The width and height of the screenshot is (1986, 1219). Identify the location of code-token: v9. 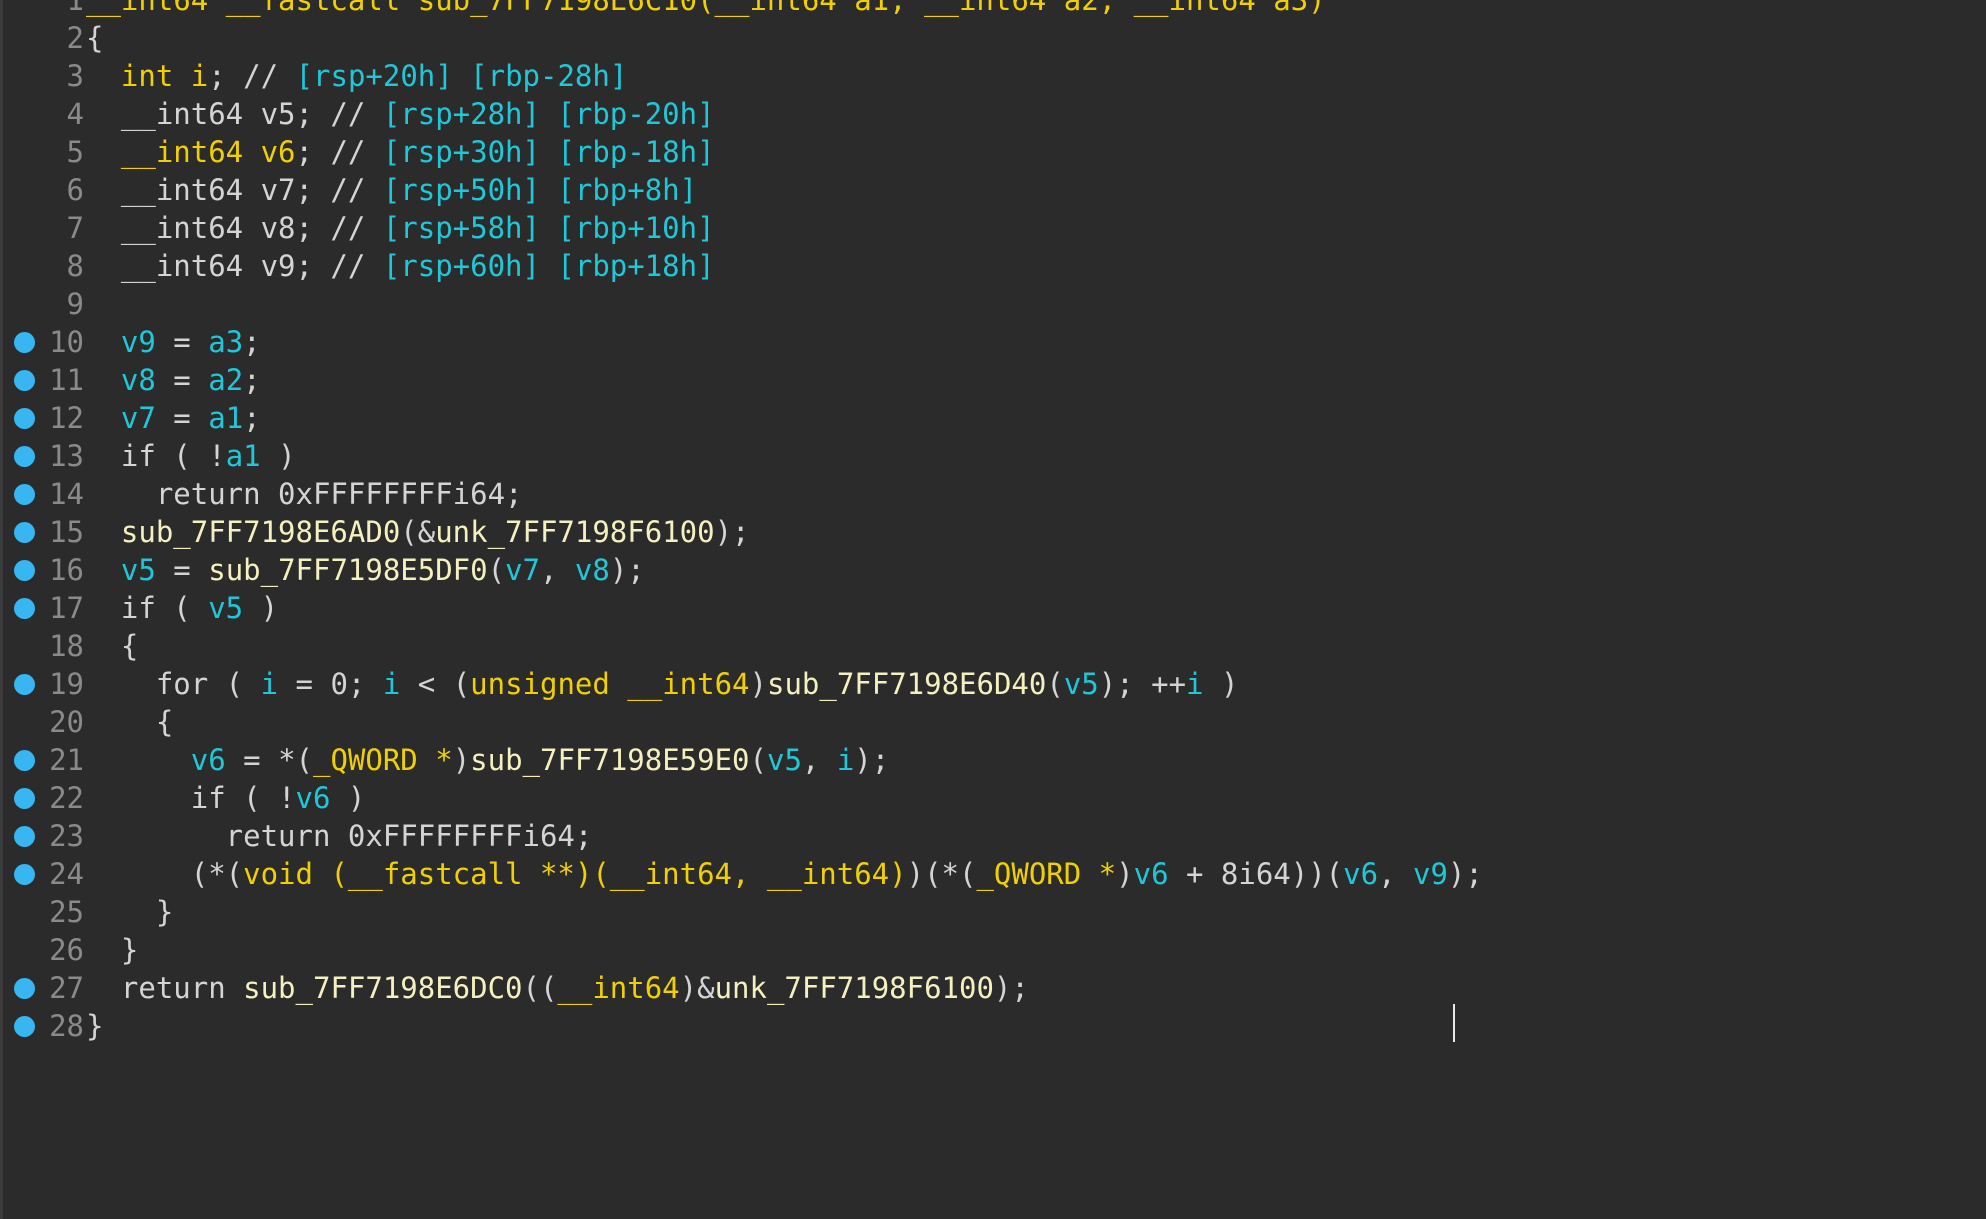
(138, 342).